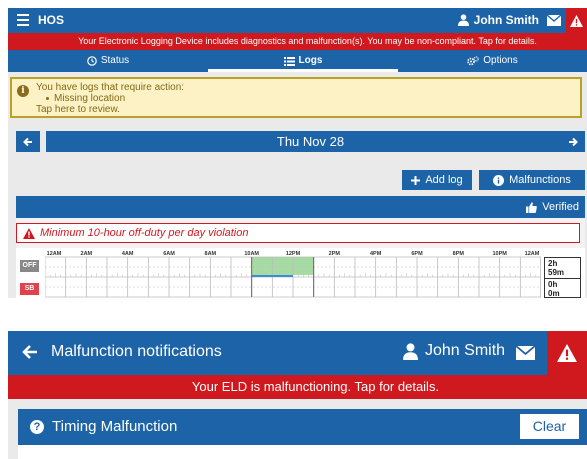 This screenshot has height=459, width=587. Describe the element at coordinates (444, 180) in the screenshot. I see `add-log-label: Add log` at that location.